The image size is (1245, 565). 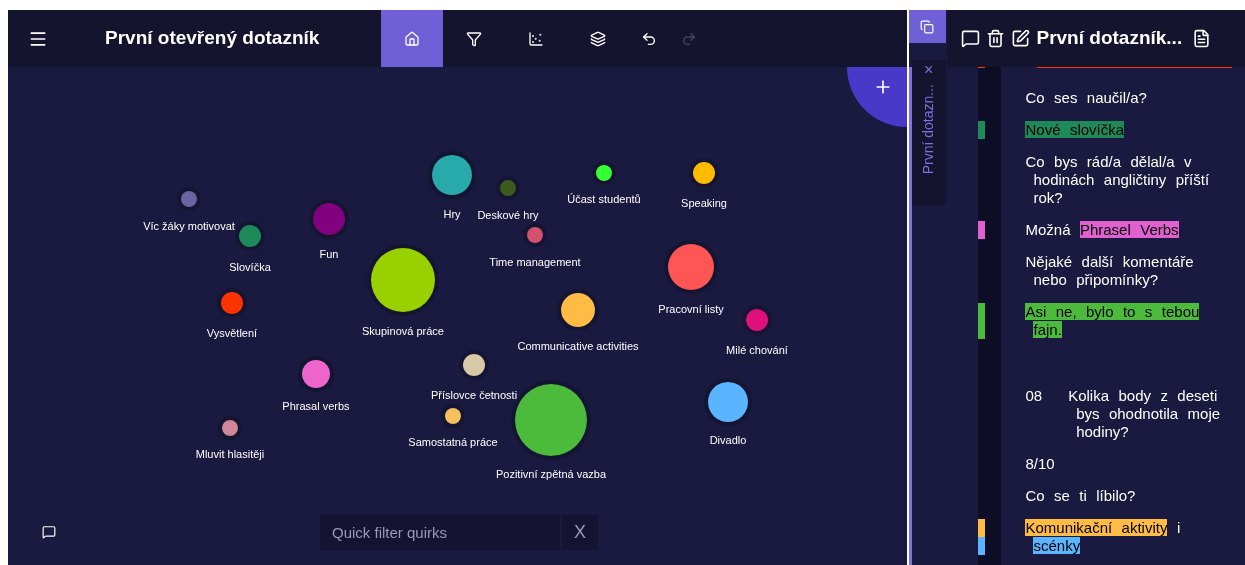 I want to click on answer-text: Nové slovíčka, so click(x=1075, y=130).